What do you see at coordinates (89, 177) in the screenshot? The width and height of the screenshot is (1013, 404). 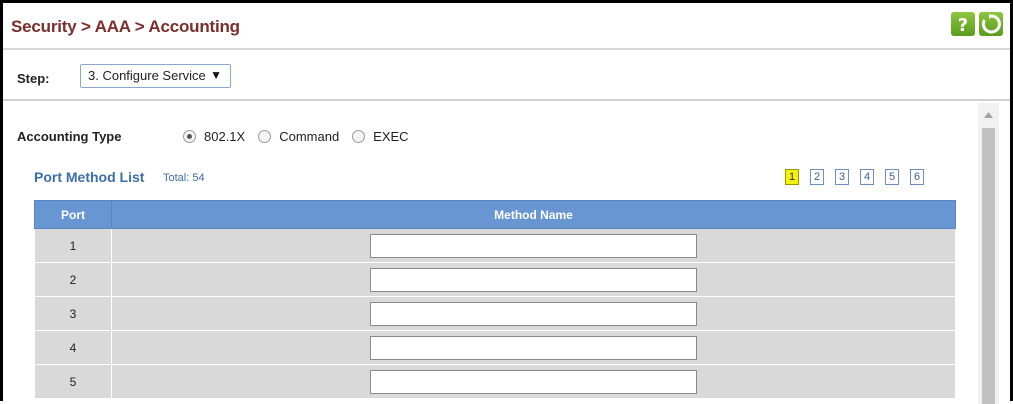 I see `port-method-list-title: Port Method List` at bounding box center [89, 177].